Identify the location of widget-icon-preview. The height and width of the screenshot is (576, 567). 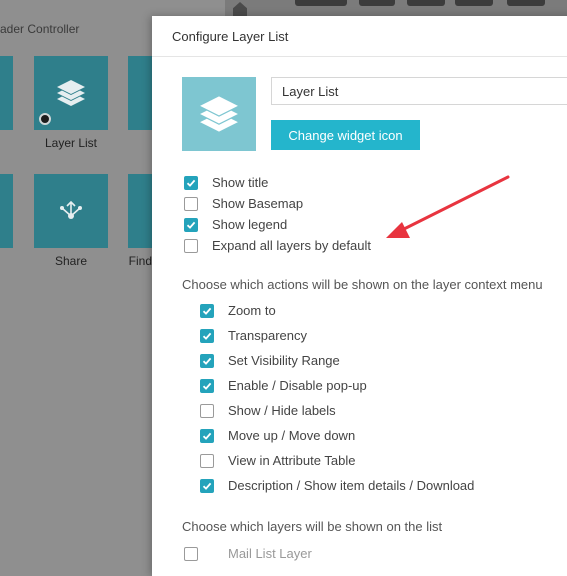
(219, 114).